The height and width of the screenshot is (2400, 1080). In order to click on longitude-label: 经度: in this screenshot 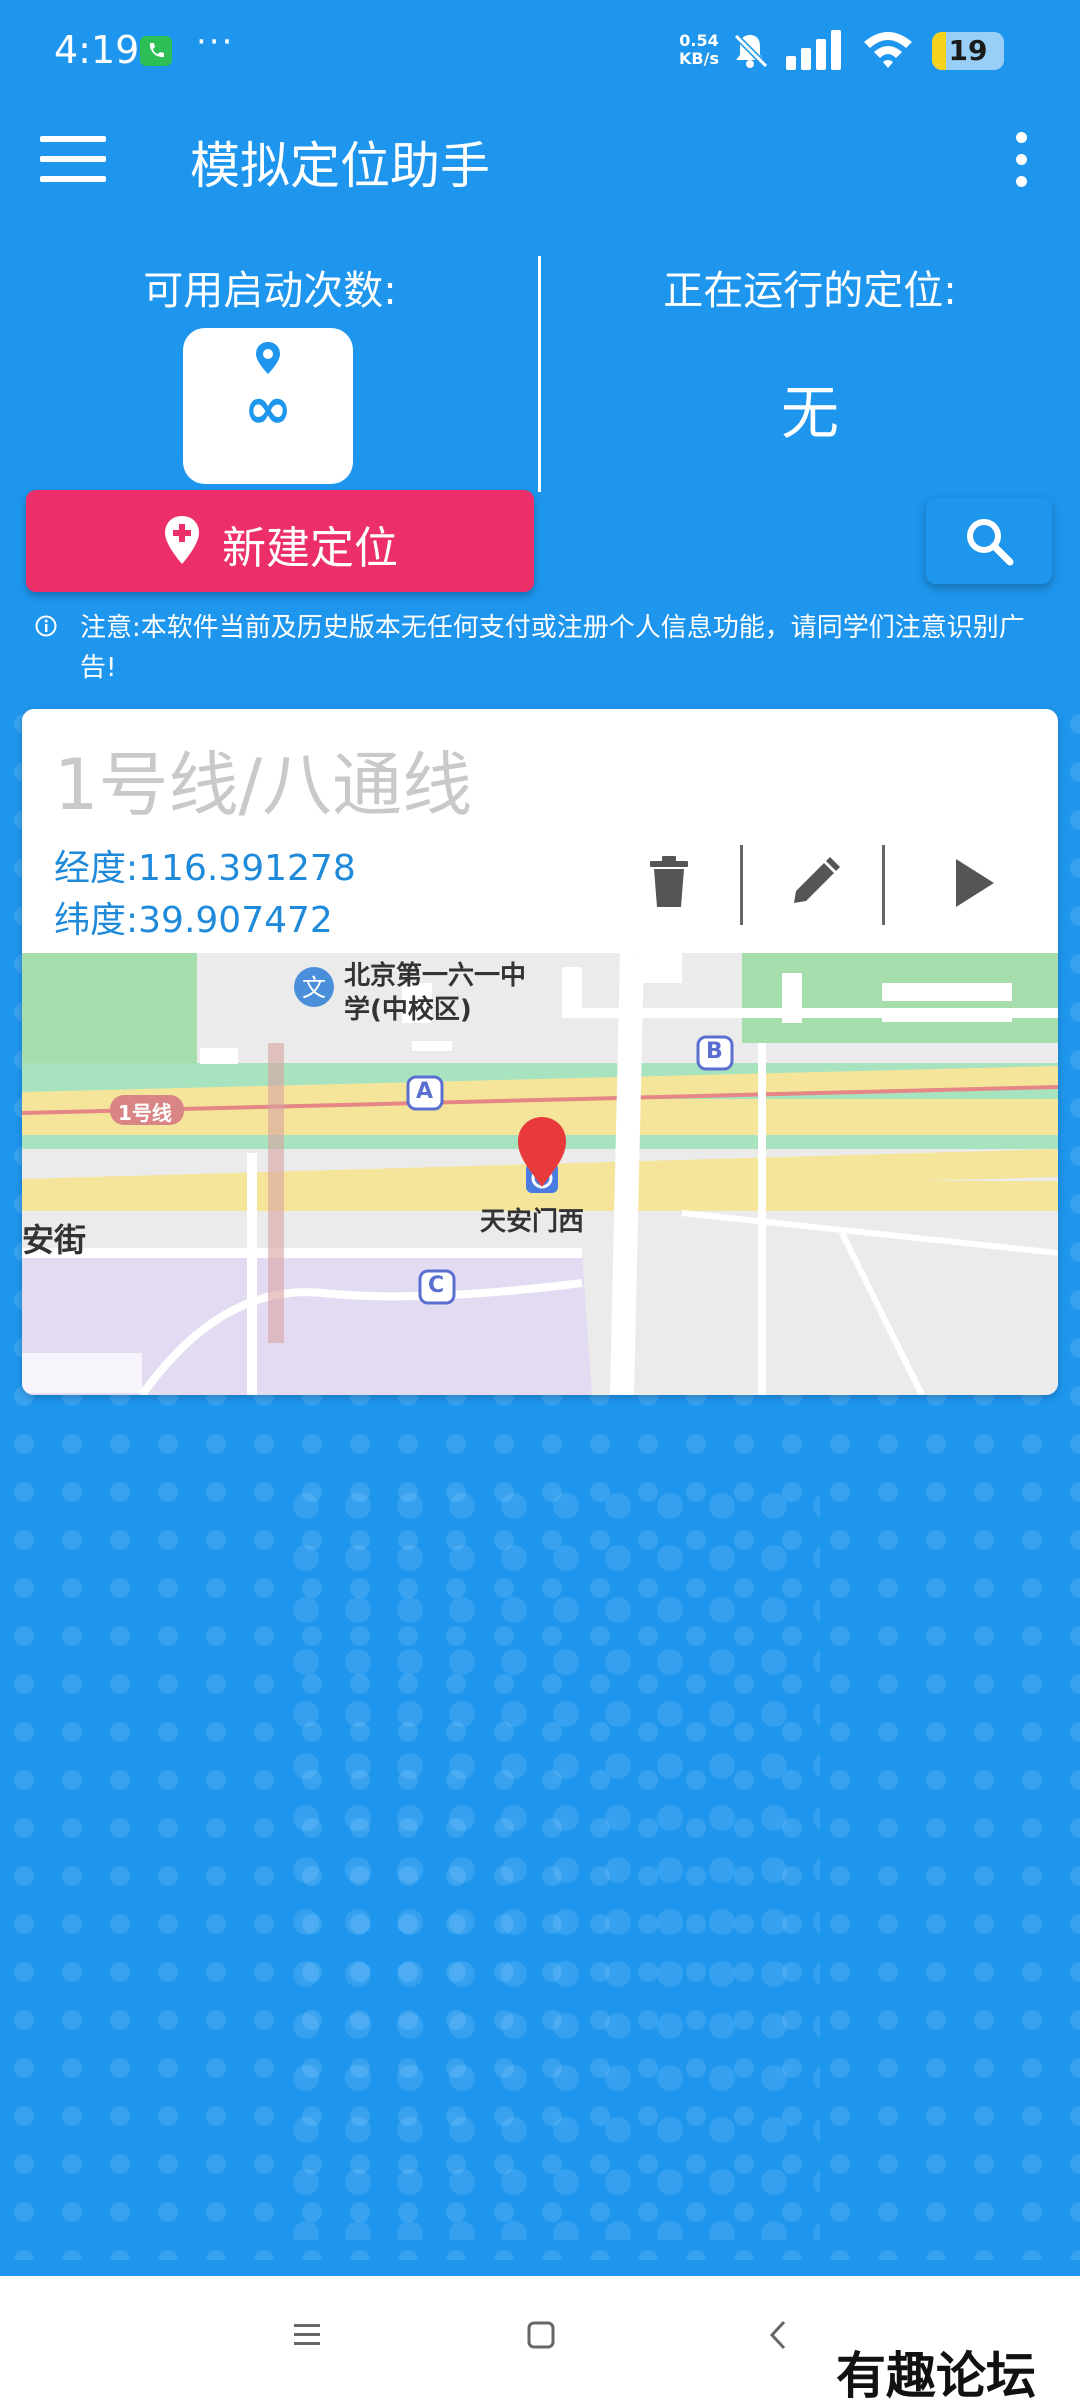, I will do `click(96, 868)`.